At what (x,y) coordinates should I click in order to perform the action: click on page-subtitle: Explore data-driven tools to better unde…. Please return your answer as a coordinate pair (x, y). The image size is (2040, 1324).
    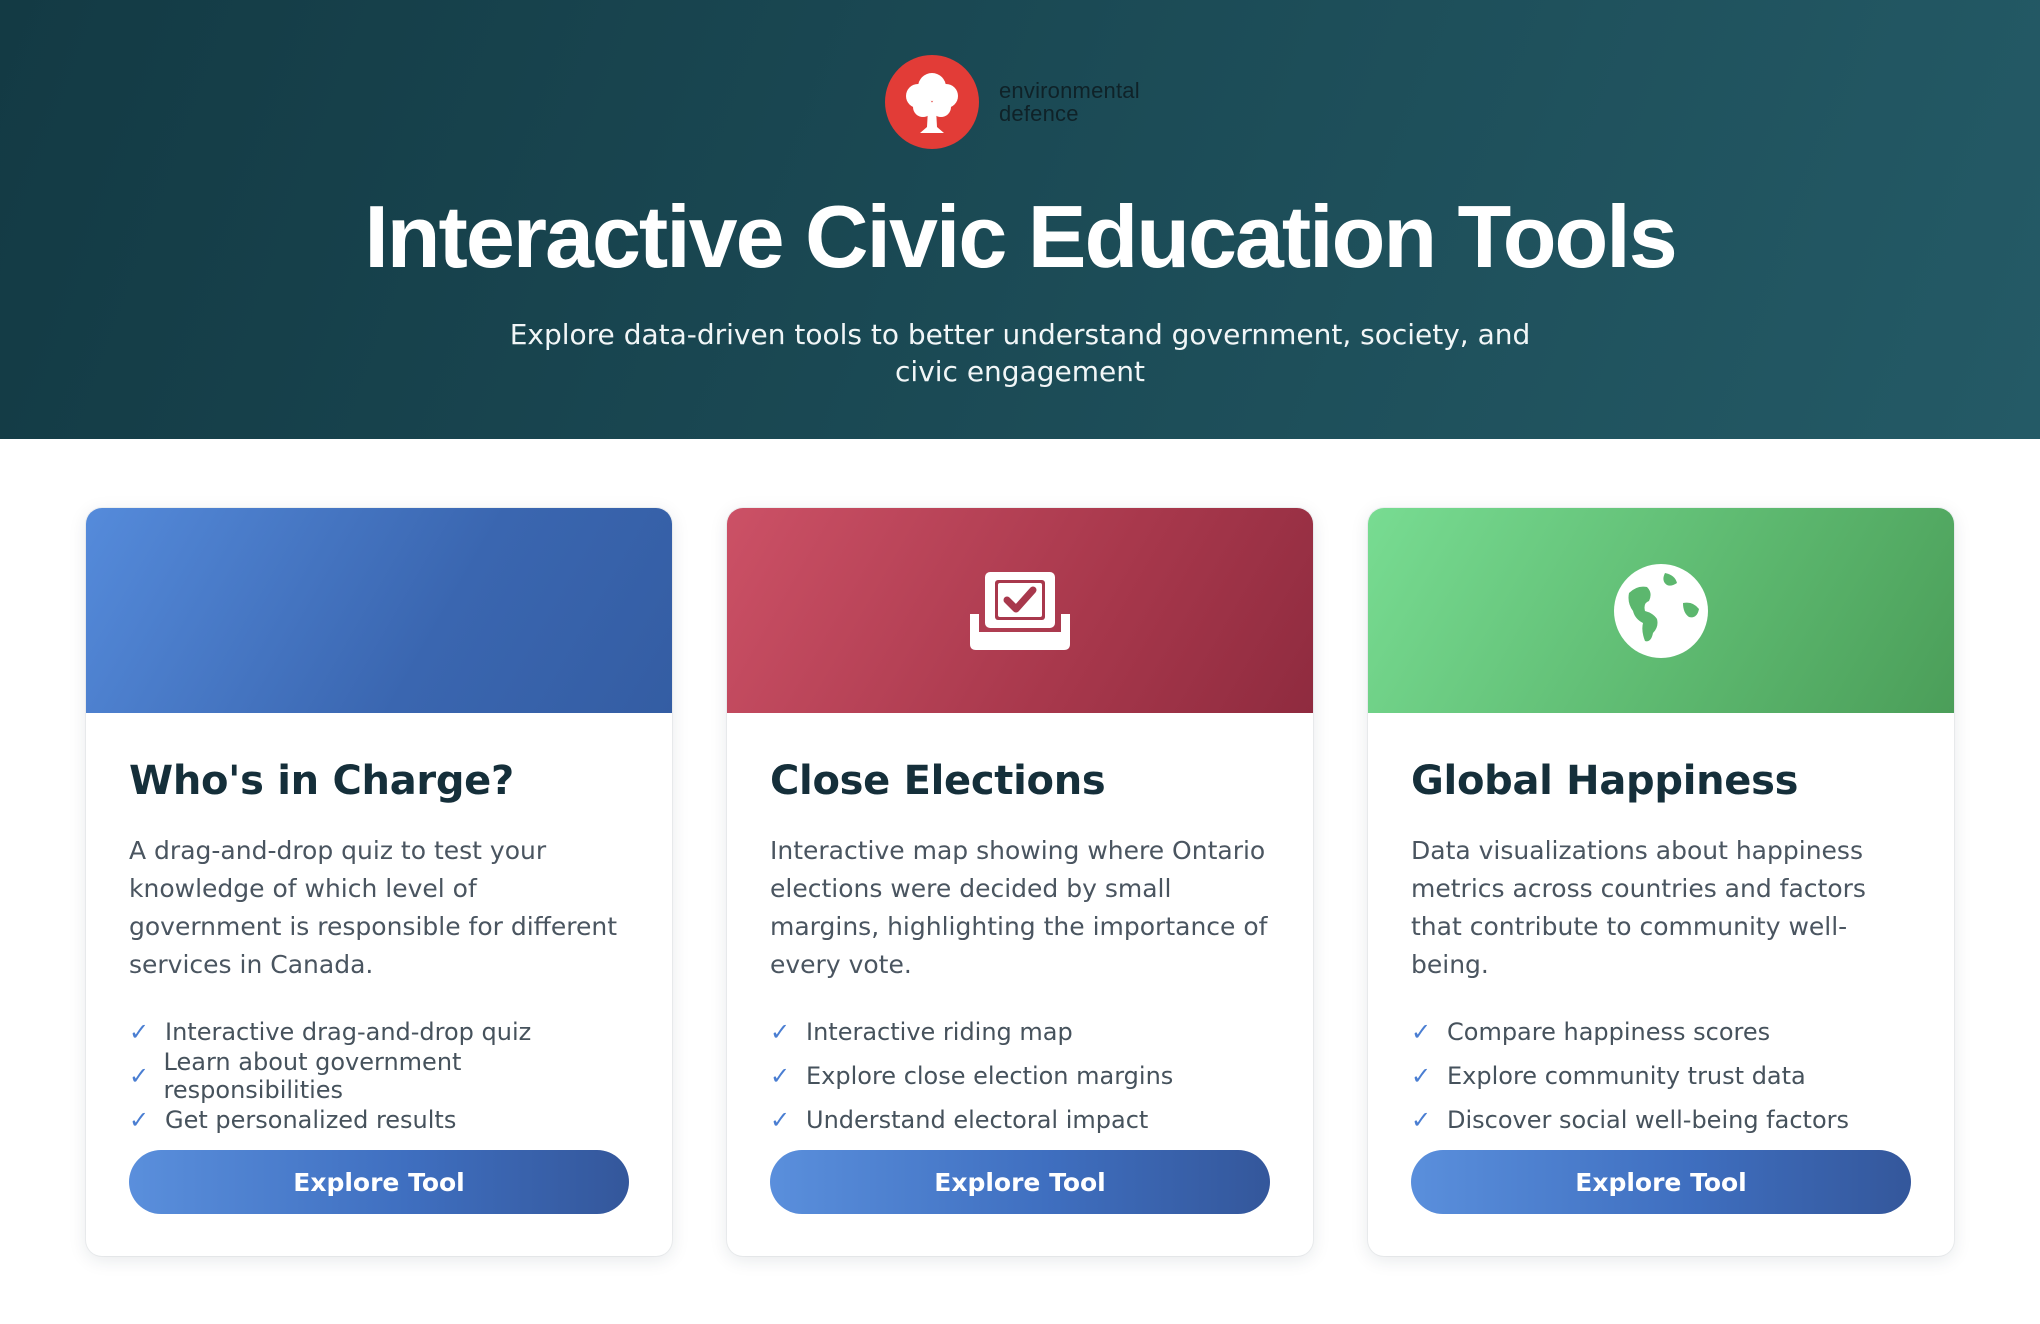
    Looking at the image, I should click on (1020, 353).